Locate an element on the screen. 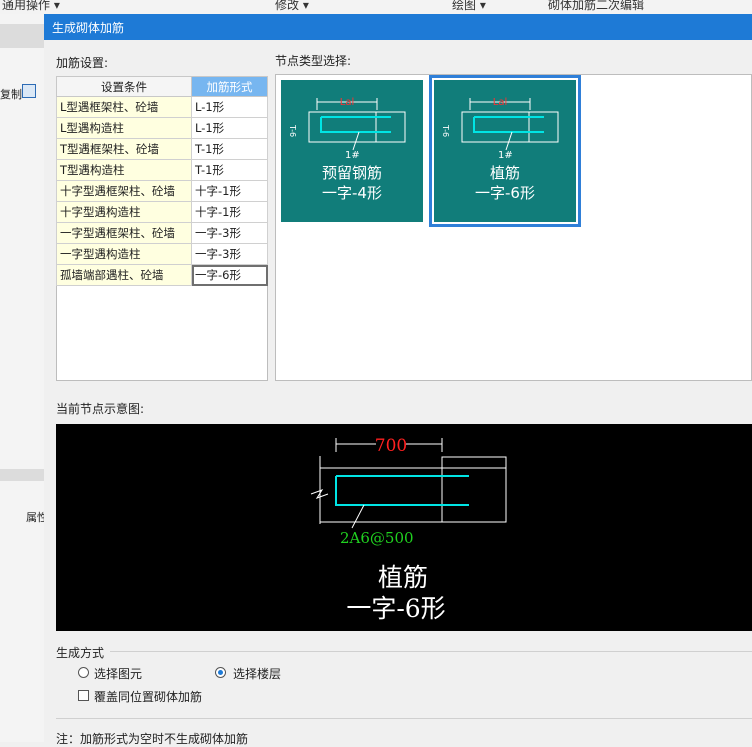 Image resolution: width=752 pixels, height=747 pixels. menu-general-ops: 通用操作 ▾ is located at coordinates (31, 6).